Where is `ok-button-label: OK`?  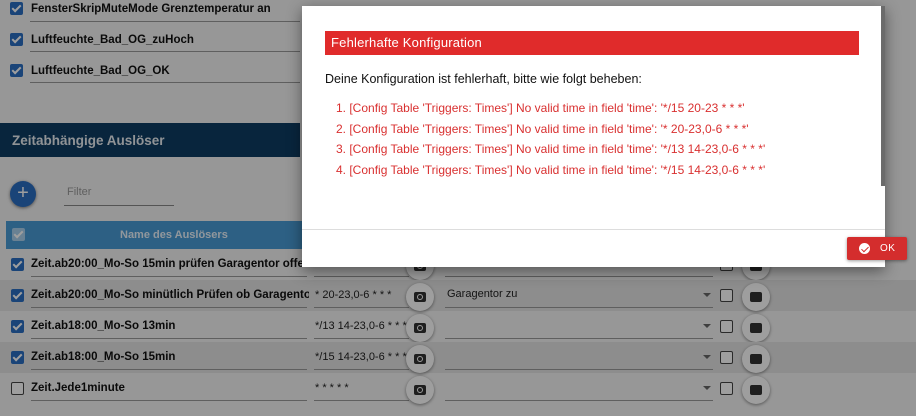
ok-button-label: OK is located at coordinates (888, 248).